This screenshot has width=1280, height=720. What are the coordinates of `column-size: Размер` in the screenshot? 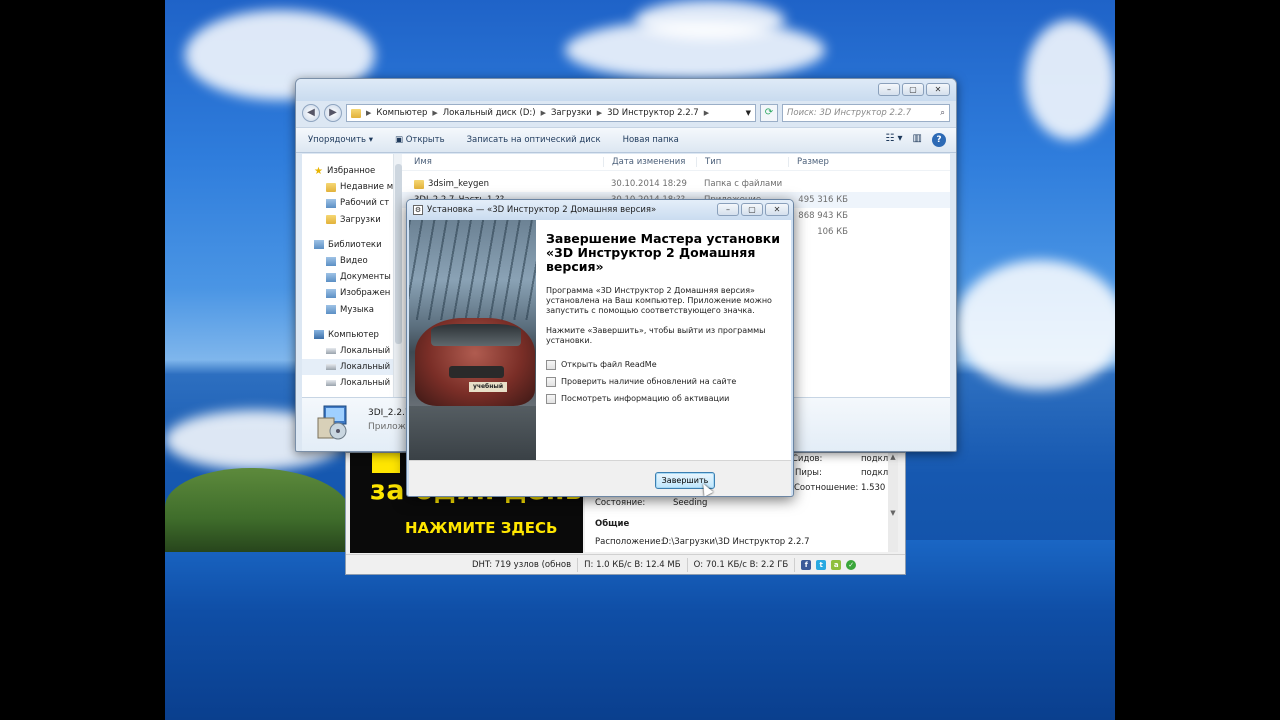 It's located at (818, 162).